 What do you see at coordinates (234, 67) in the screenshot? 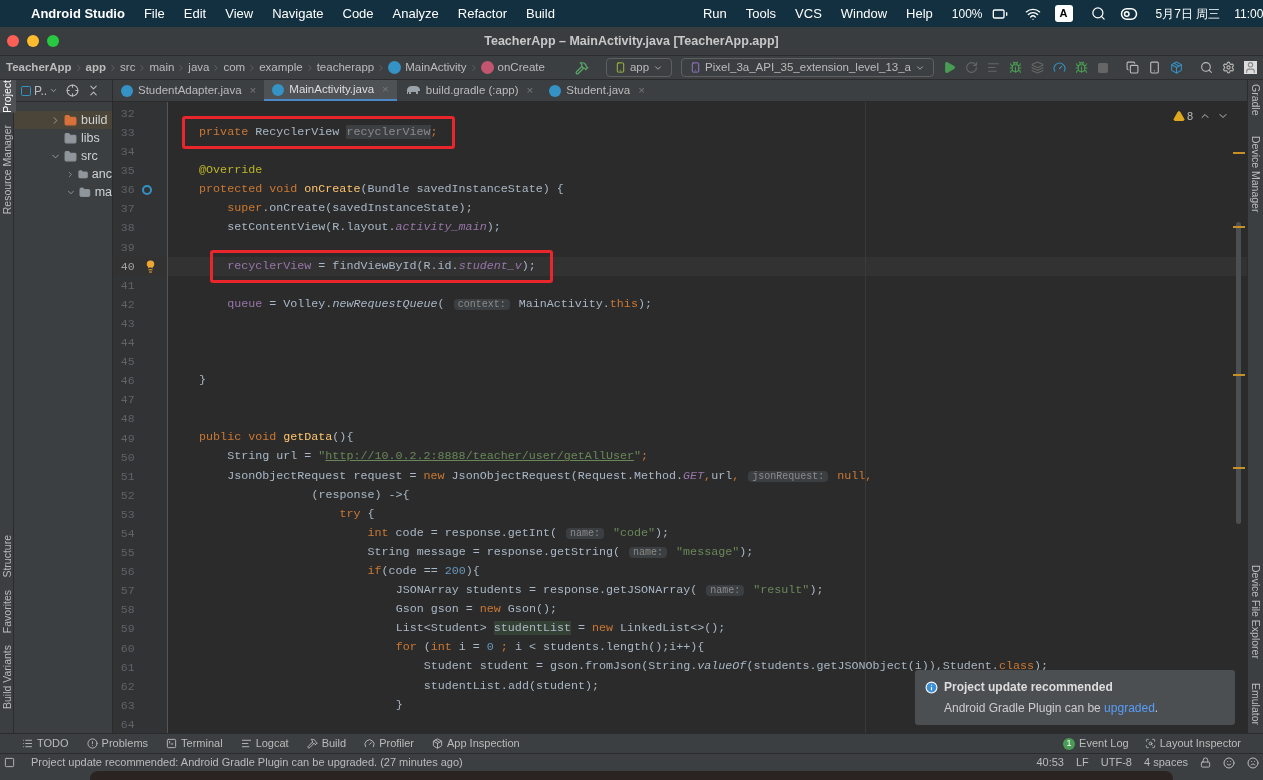
I see `breadcrumb: com` at bounding box center [234, 67].